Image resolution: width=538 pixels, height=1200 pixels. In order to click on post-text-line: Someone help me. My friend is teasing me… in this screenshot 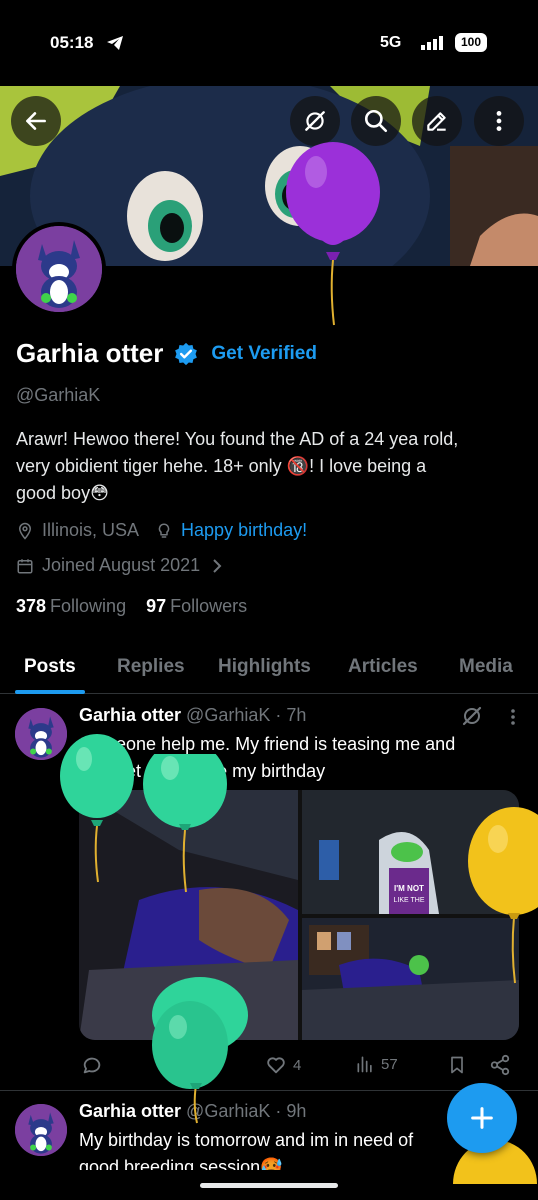, I will do `click(267, 744)`.